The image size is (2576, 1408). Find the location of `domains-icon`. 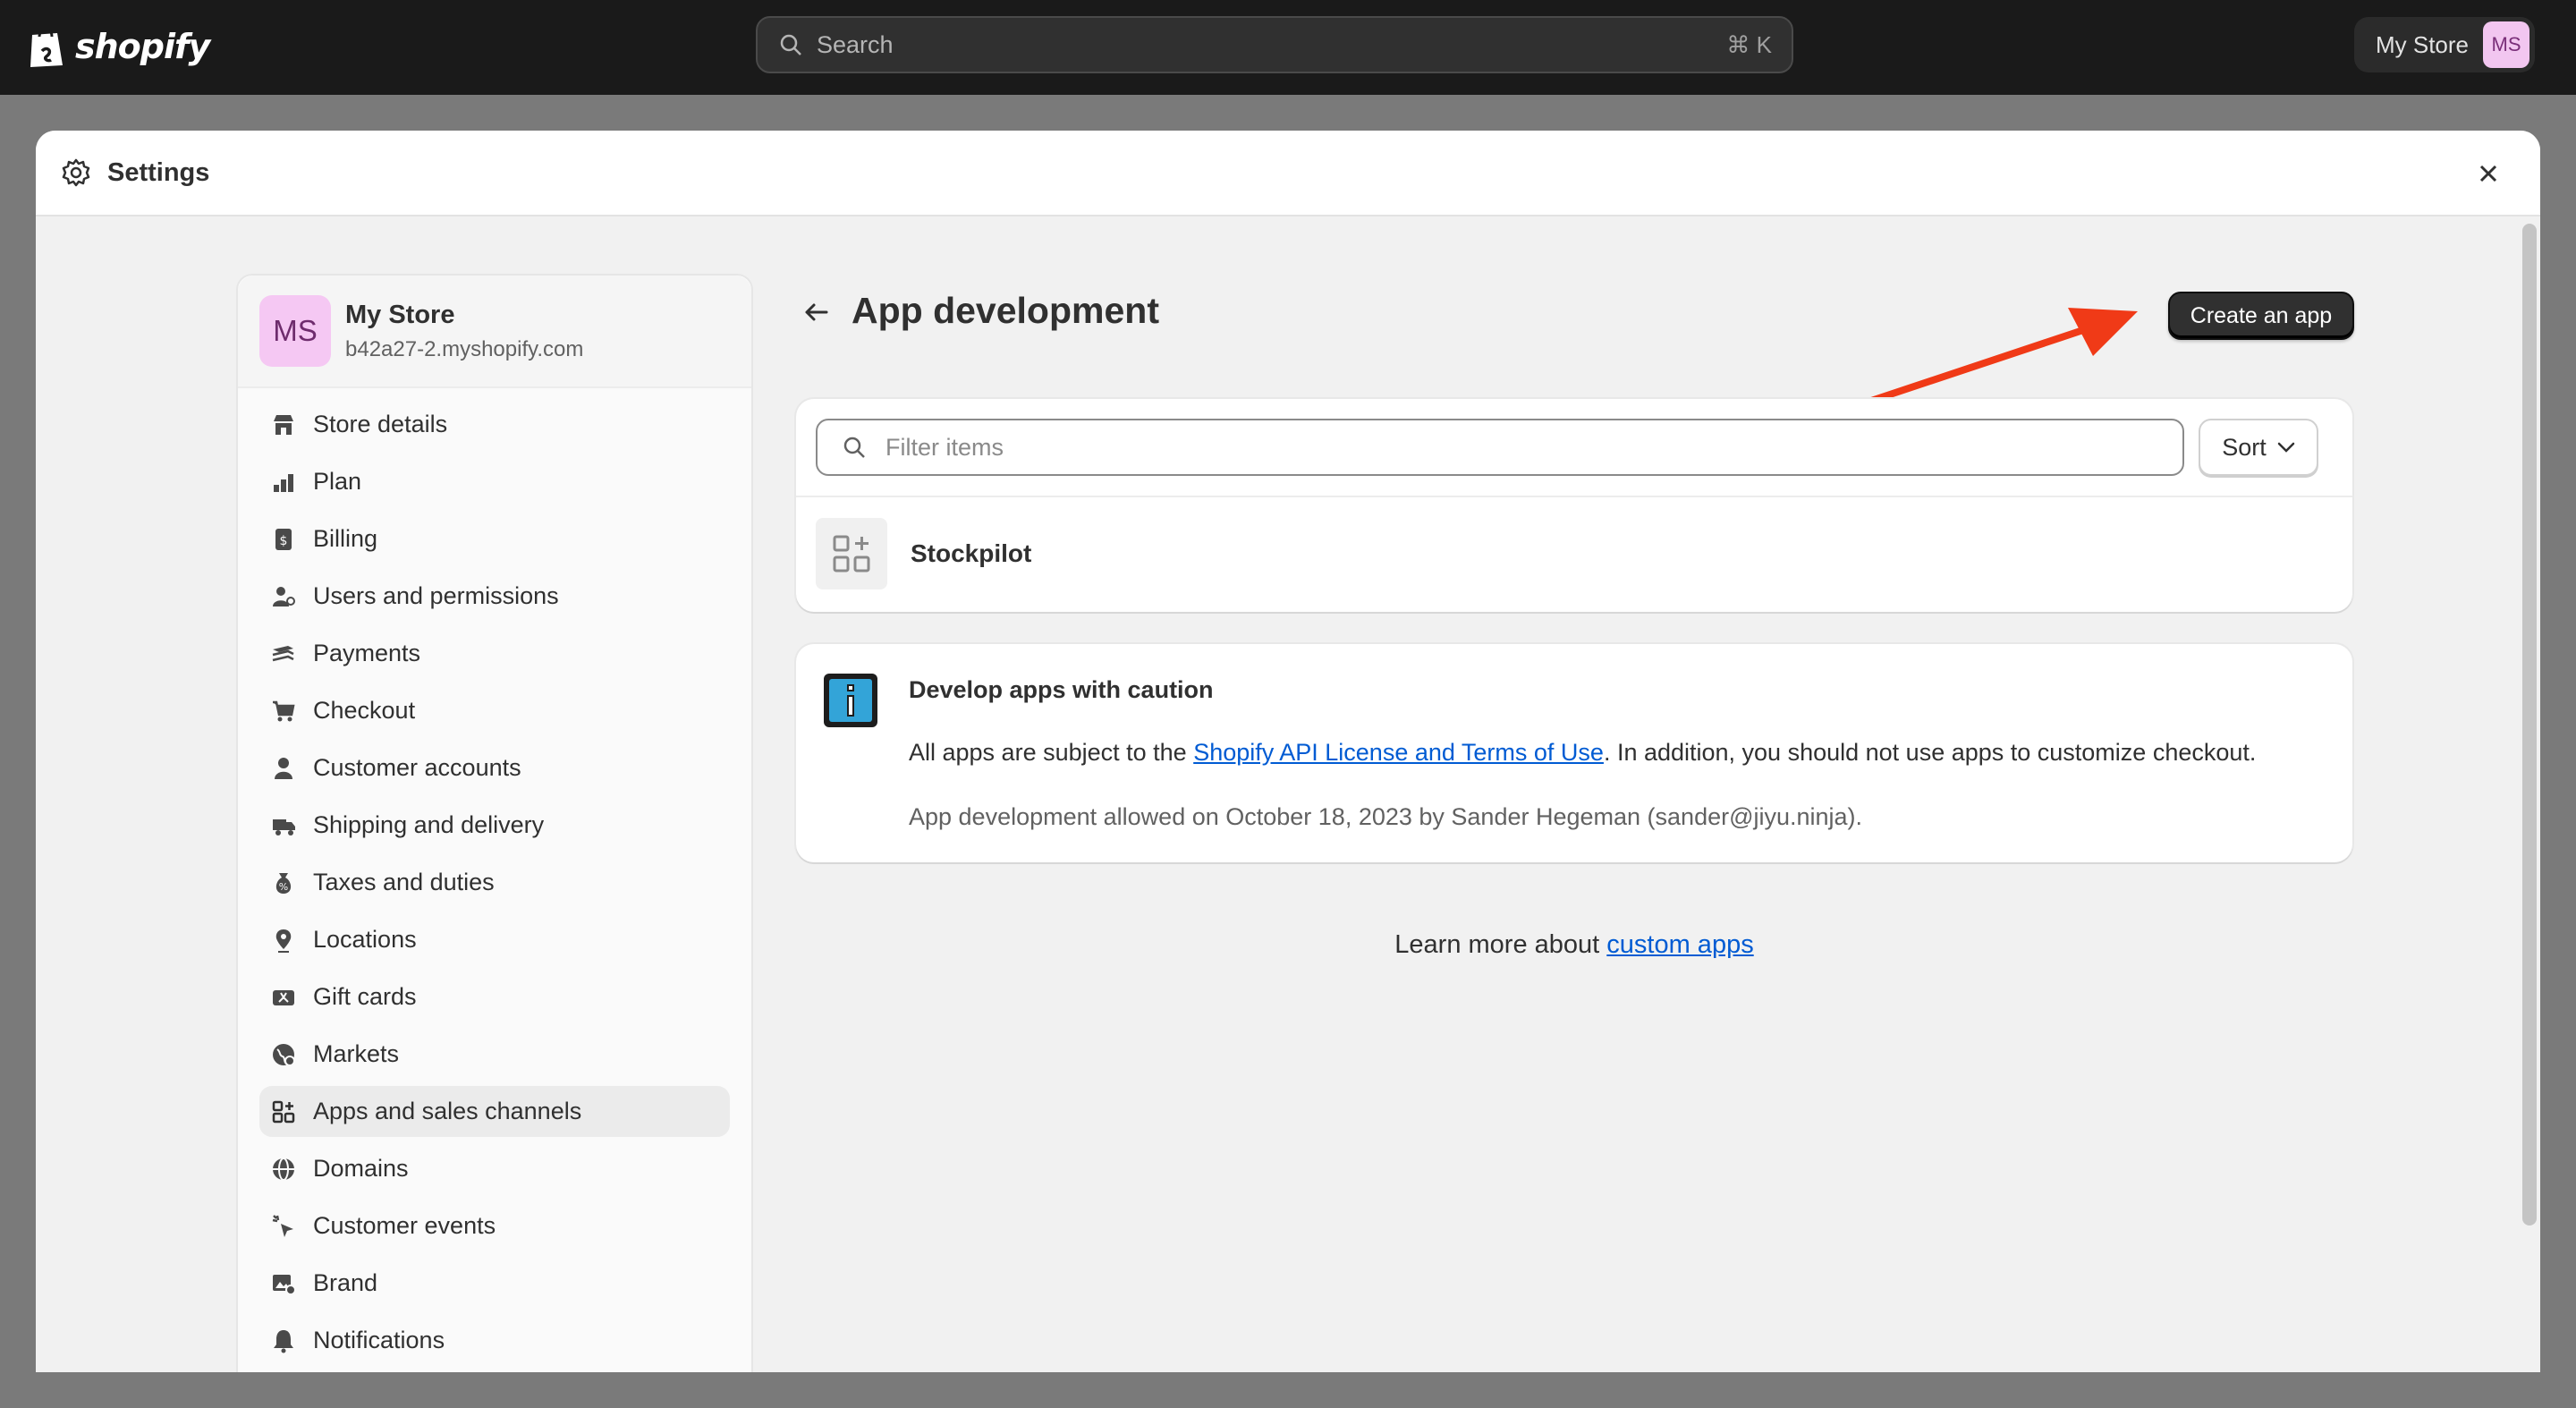

domains-icon is located at coordinates (283, 1169).